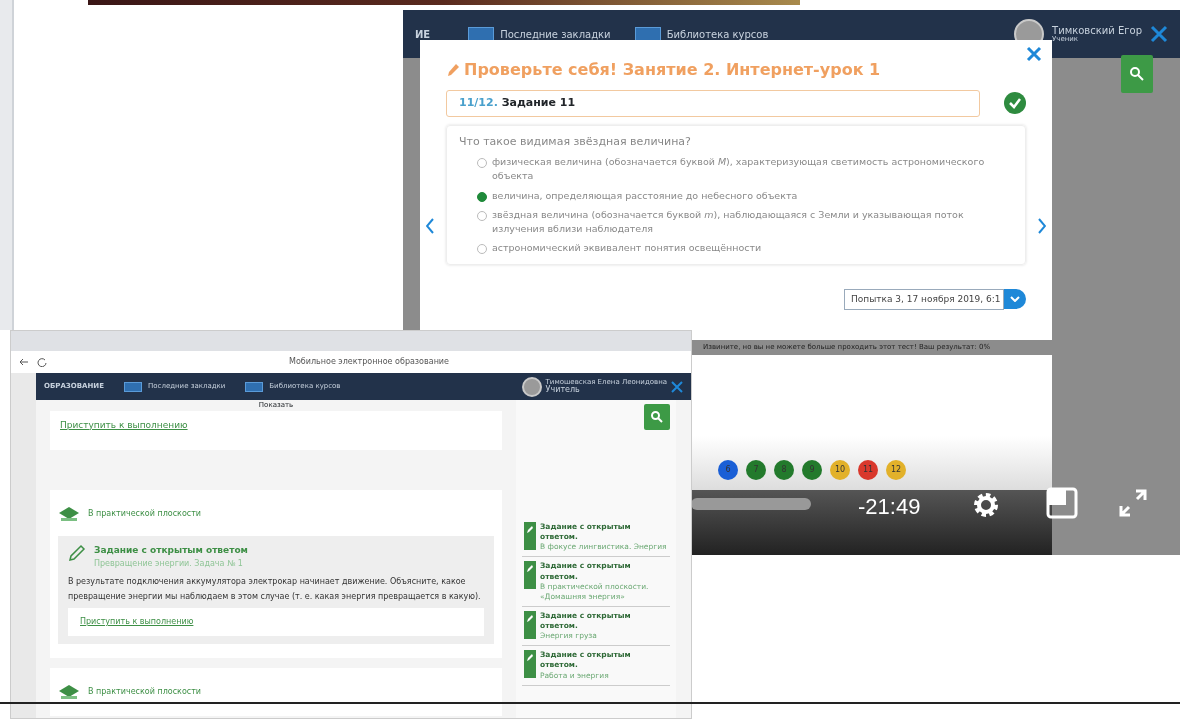 The image size is (1180, 719). What do you see at coordinates (889, 507) in the screenshot?
I see `video-time: -21:49` at bounding box center [889, 507].